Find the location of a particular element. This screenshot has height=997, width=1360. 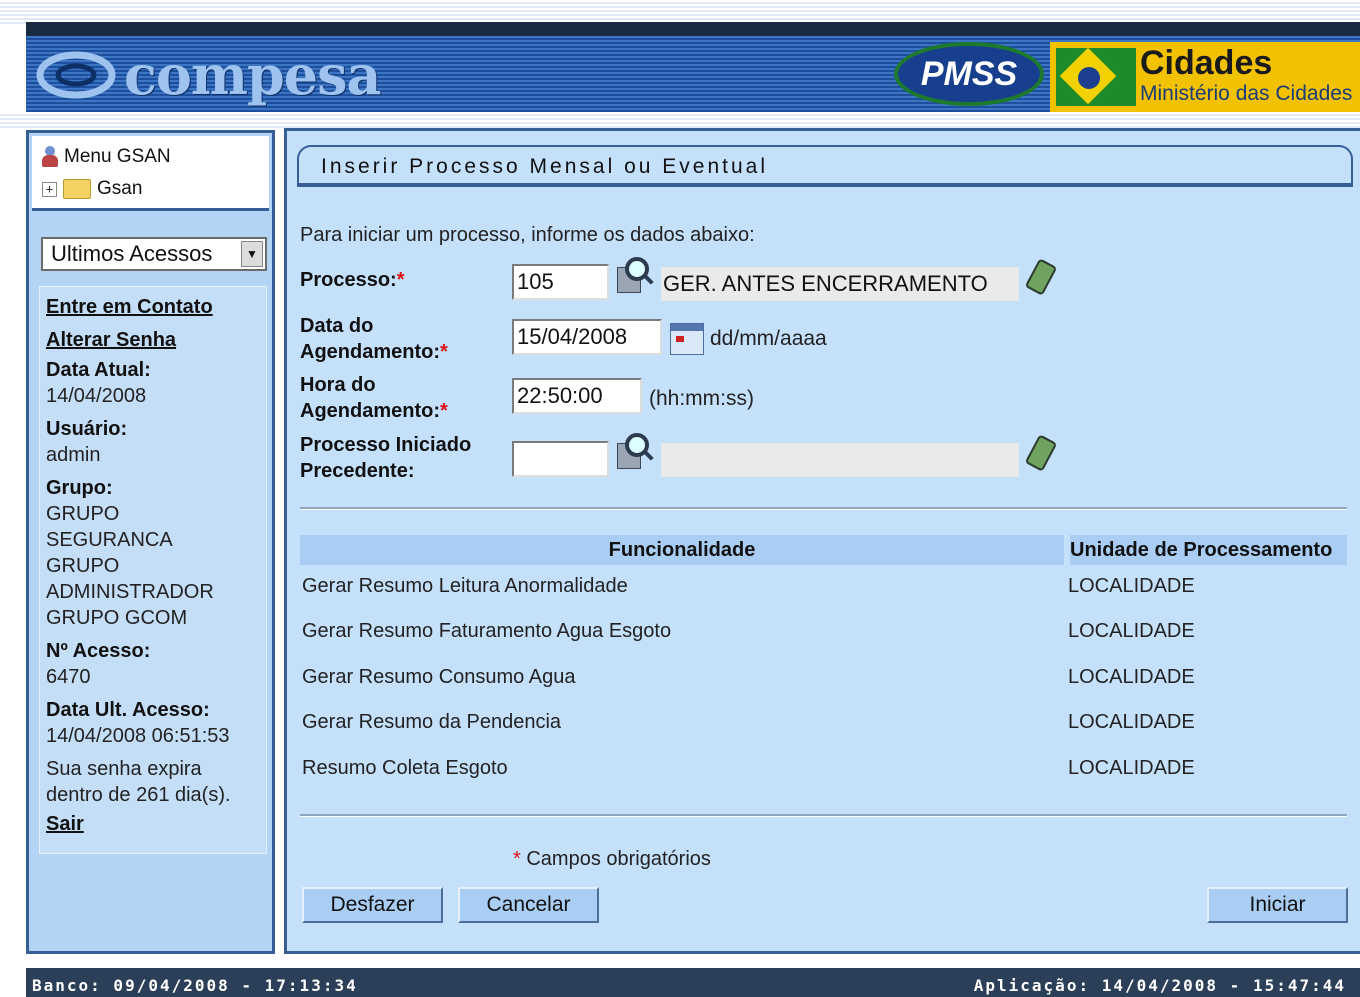

preceding-process-input is located at coordinates (560, 459).